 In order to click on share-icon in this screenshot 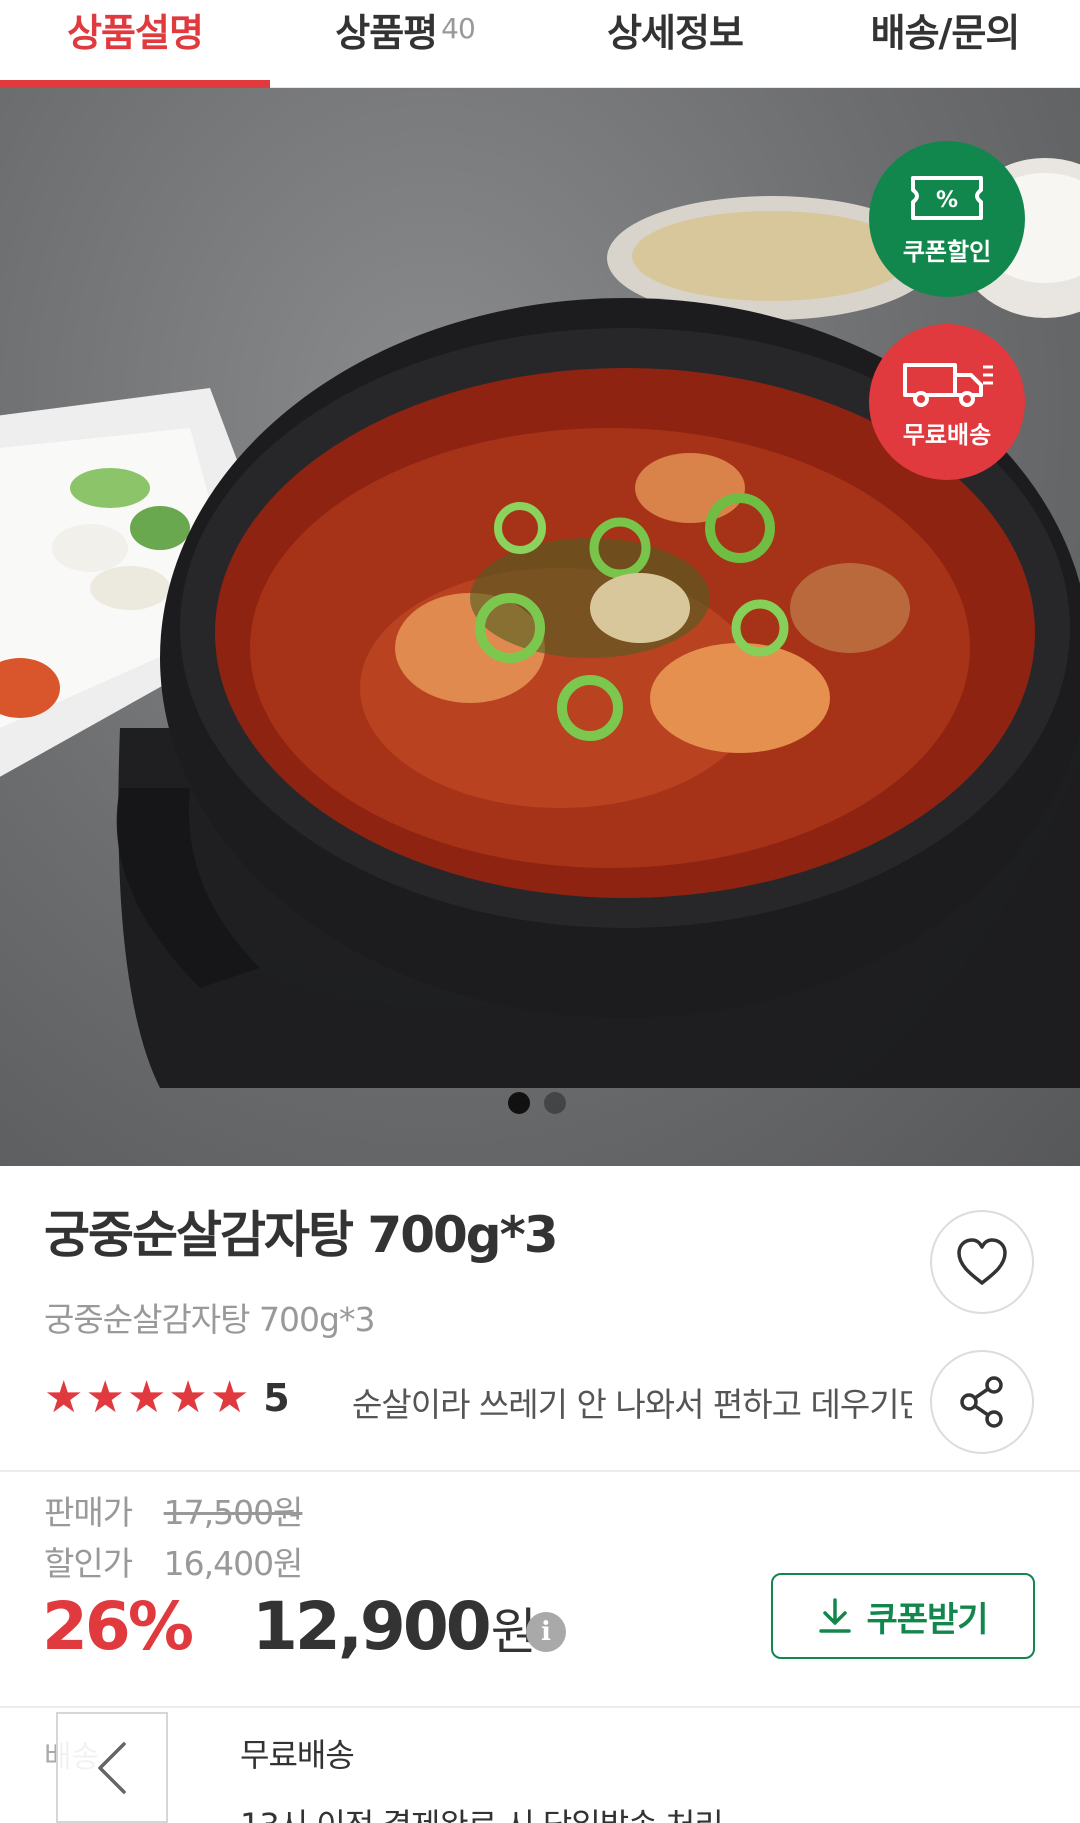, I will do `click(981, 1402)`.